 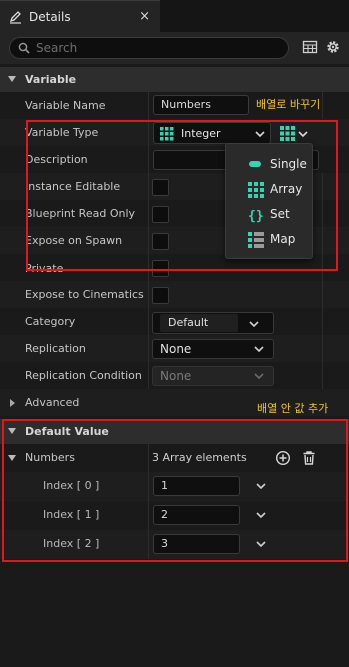 What do you see at coordinates (50, 321) in the screenshot?
I see `category-label: Category` at bounding box center [50, 321].